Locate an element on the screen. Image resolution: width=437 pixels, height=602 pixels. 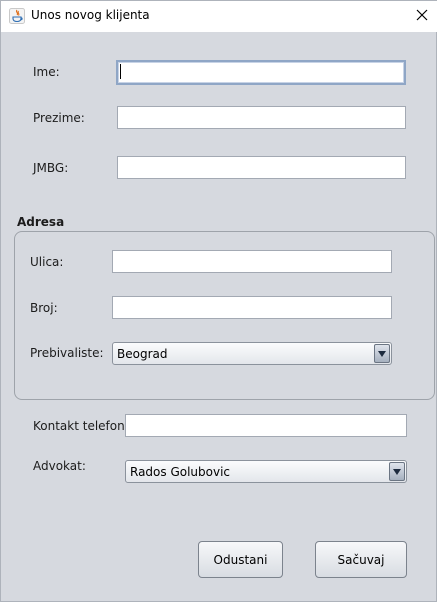
advokat-select: Rados Golubovic is located at coordinates (266, 471).